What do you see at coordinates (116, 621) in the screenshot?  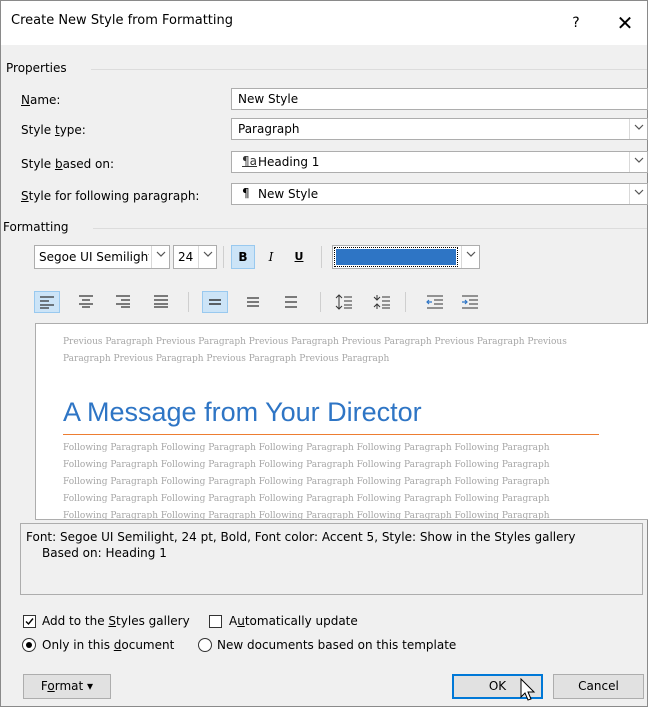 I see `add-to-styles-gallery-label: Add to the Styles gallery` at bounding box center [116, 621].